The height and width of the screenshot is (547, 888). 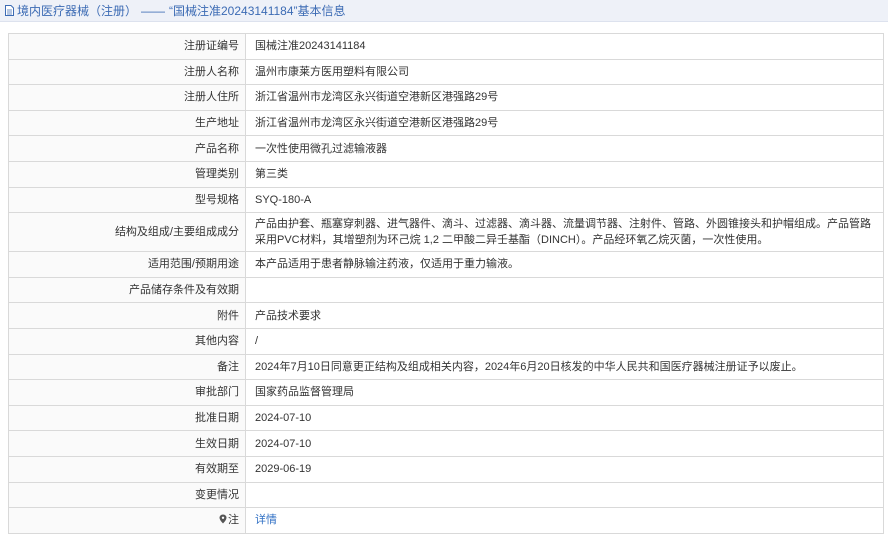 What do you see at coordinates (223, 518) in the screenshot?
I see `map-pin-icon` at bounding box center [223, 518].